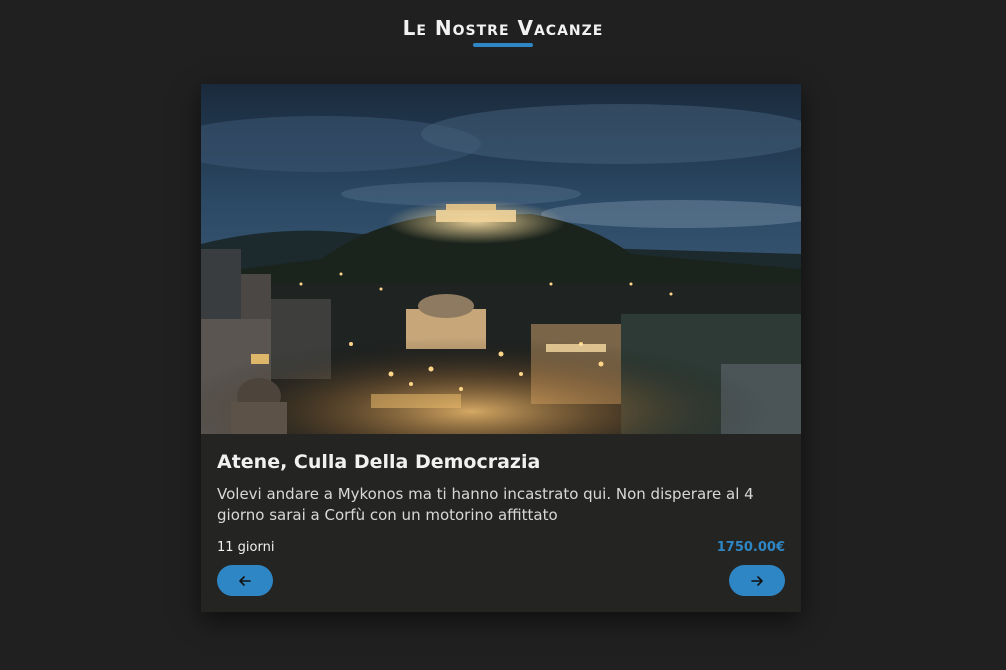 The width and height of the screenshot is (1006, 670). I want to click on previous-button, so click(245, 580).